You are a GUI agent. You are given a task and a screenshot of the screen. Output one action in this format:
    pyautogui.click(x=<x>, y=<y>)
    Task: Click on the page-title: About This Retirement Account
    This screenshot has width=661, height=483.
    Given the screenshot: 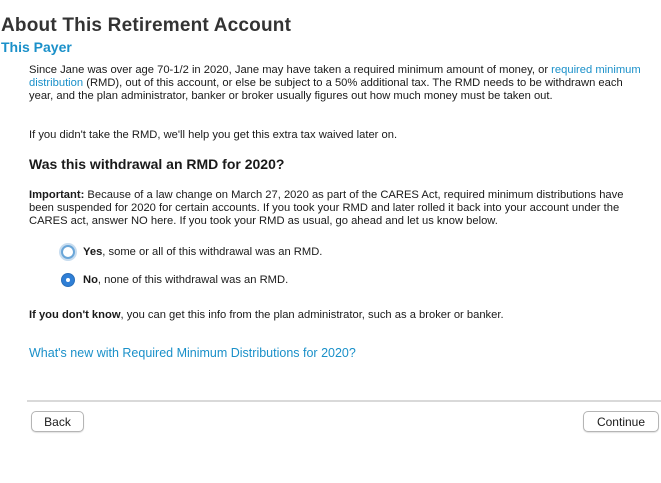 What is the action you would take?
    pyautogui.click(x=146, y=25)
    